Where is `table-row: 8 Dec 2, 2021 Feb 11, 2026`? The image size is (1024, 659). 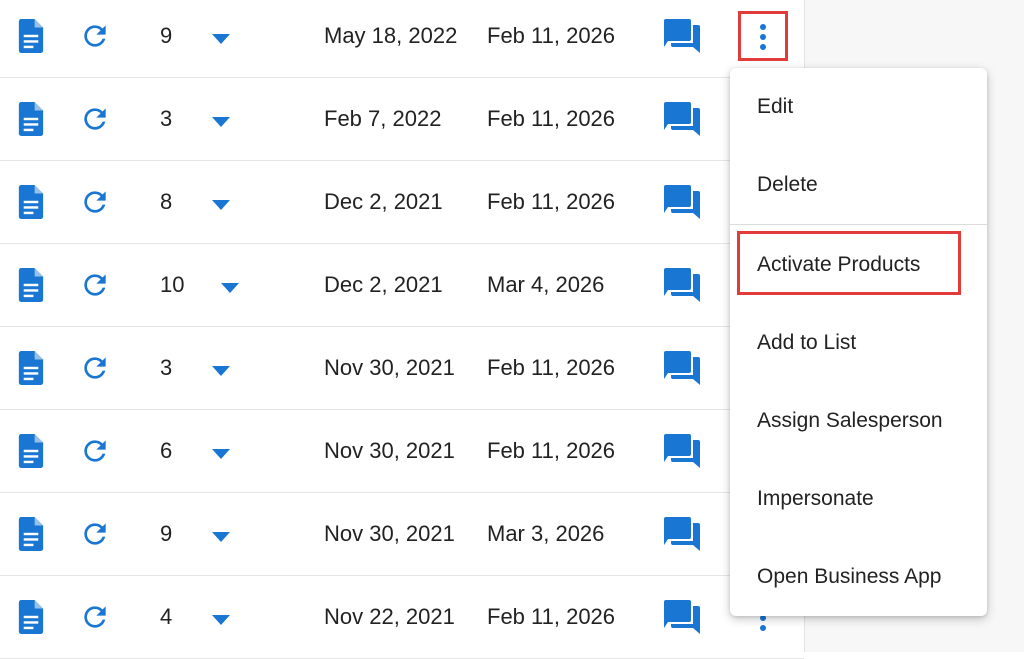
table-row: 8 Dec 2, 2021 Feb 11, 2026 is located at coordinates (402, 202).